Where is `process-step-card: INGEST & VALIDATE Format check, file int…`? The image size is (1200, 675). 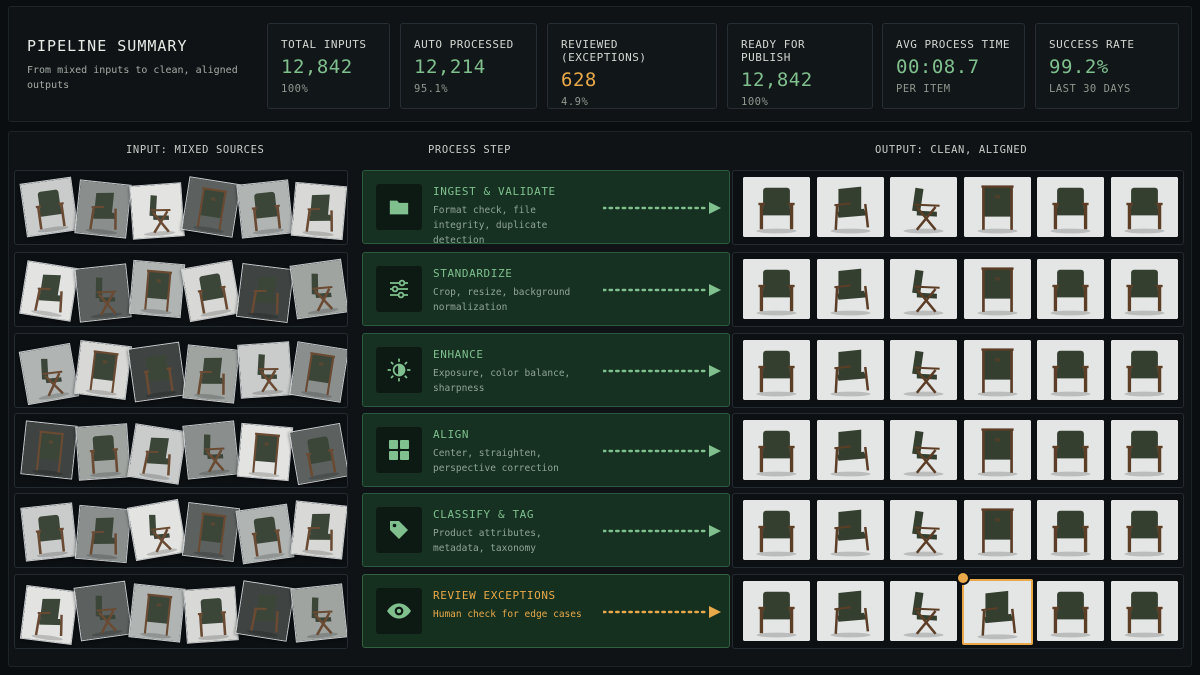 process-step-card: INGEST & VALIDATE Format check, file int… is located at coordinates (546, 208).